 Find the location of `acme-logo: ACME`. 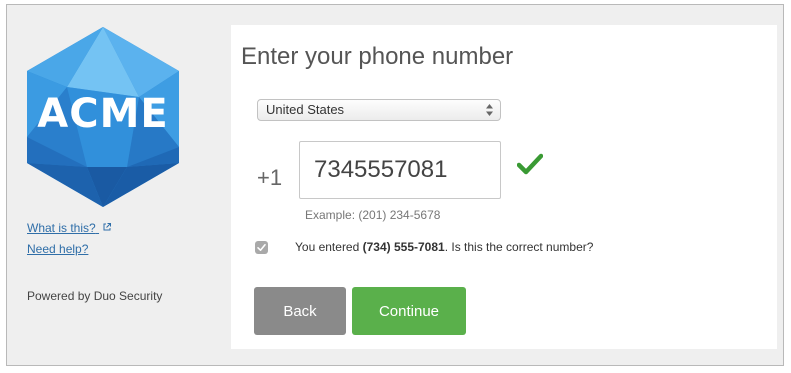

acme-logo: ACME is located at coordinates (103, 117).